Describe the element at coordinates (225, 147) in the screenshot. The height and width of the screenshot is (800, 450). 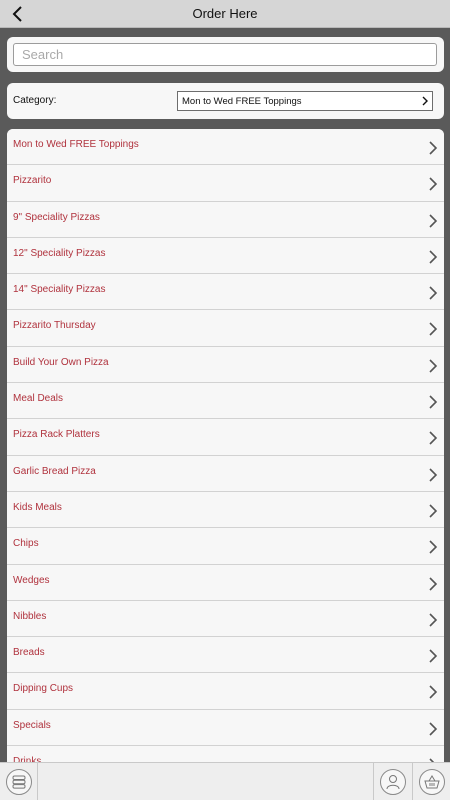
I see `list-item: Mon to Wed FREE Toppings` at that location.